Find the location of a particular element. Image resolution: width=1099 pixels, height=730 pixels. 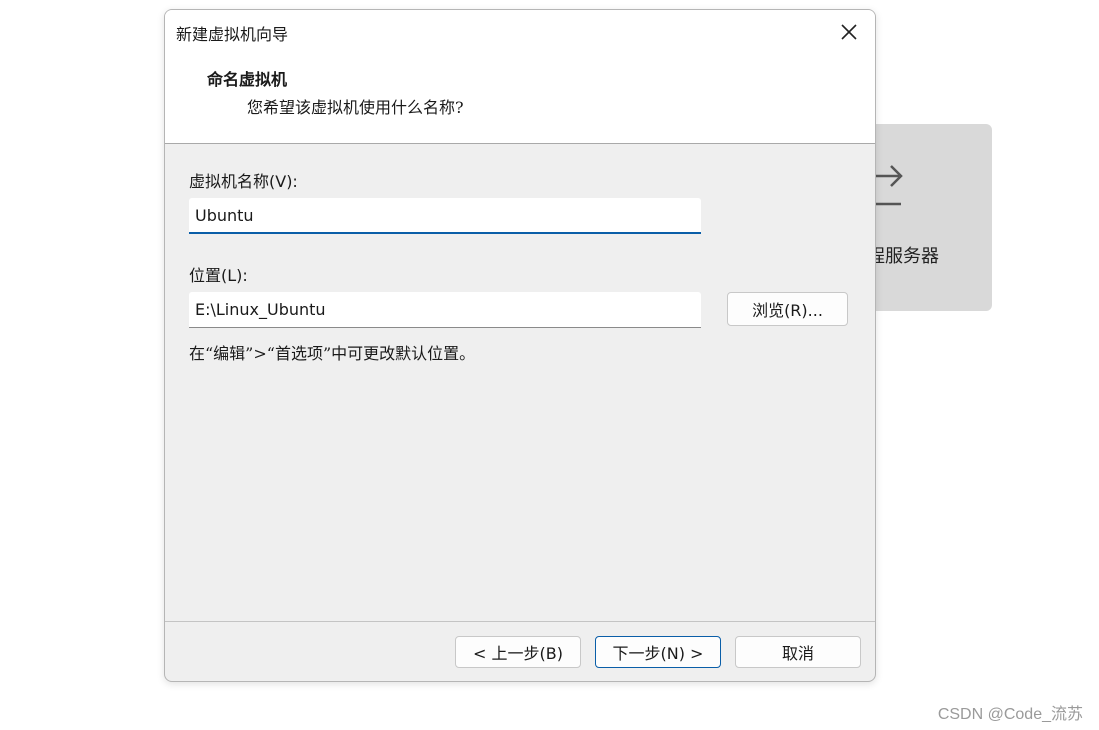

watermark: CSDN @Code_流苏 is located at coordinates (1010, 714).